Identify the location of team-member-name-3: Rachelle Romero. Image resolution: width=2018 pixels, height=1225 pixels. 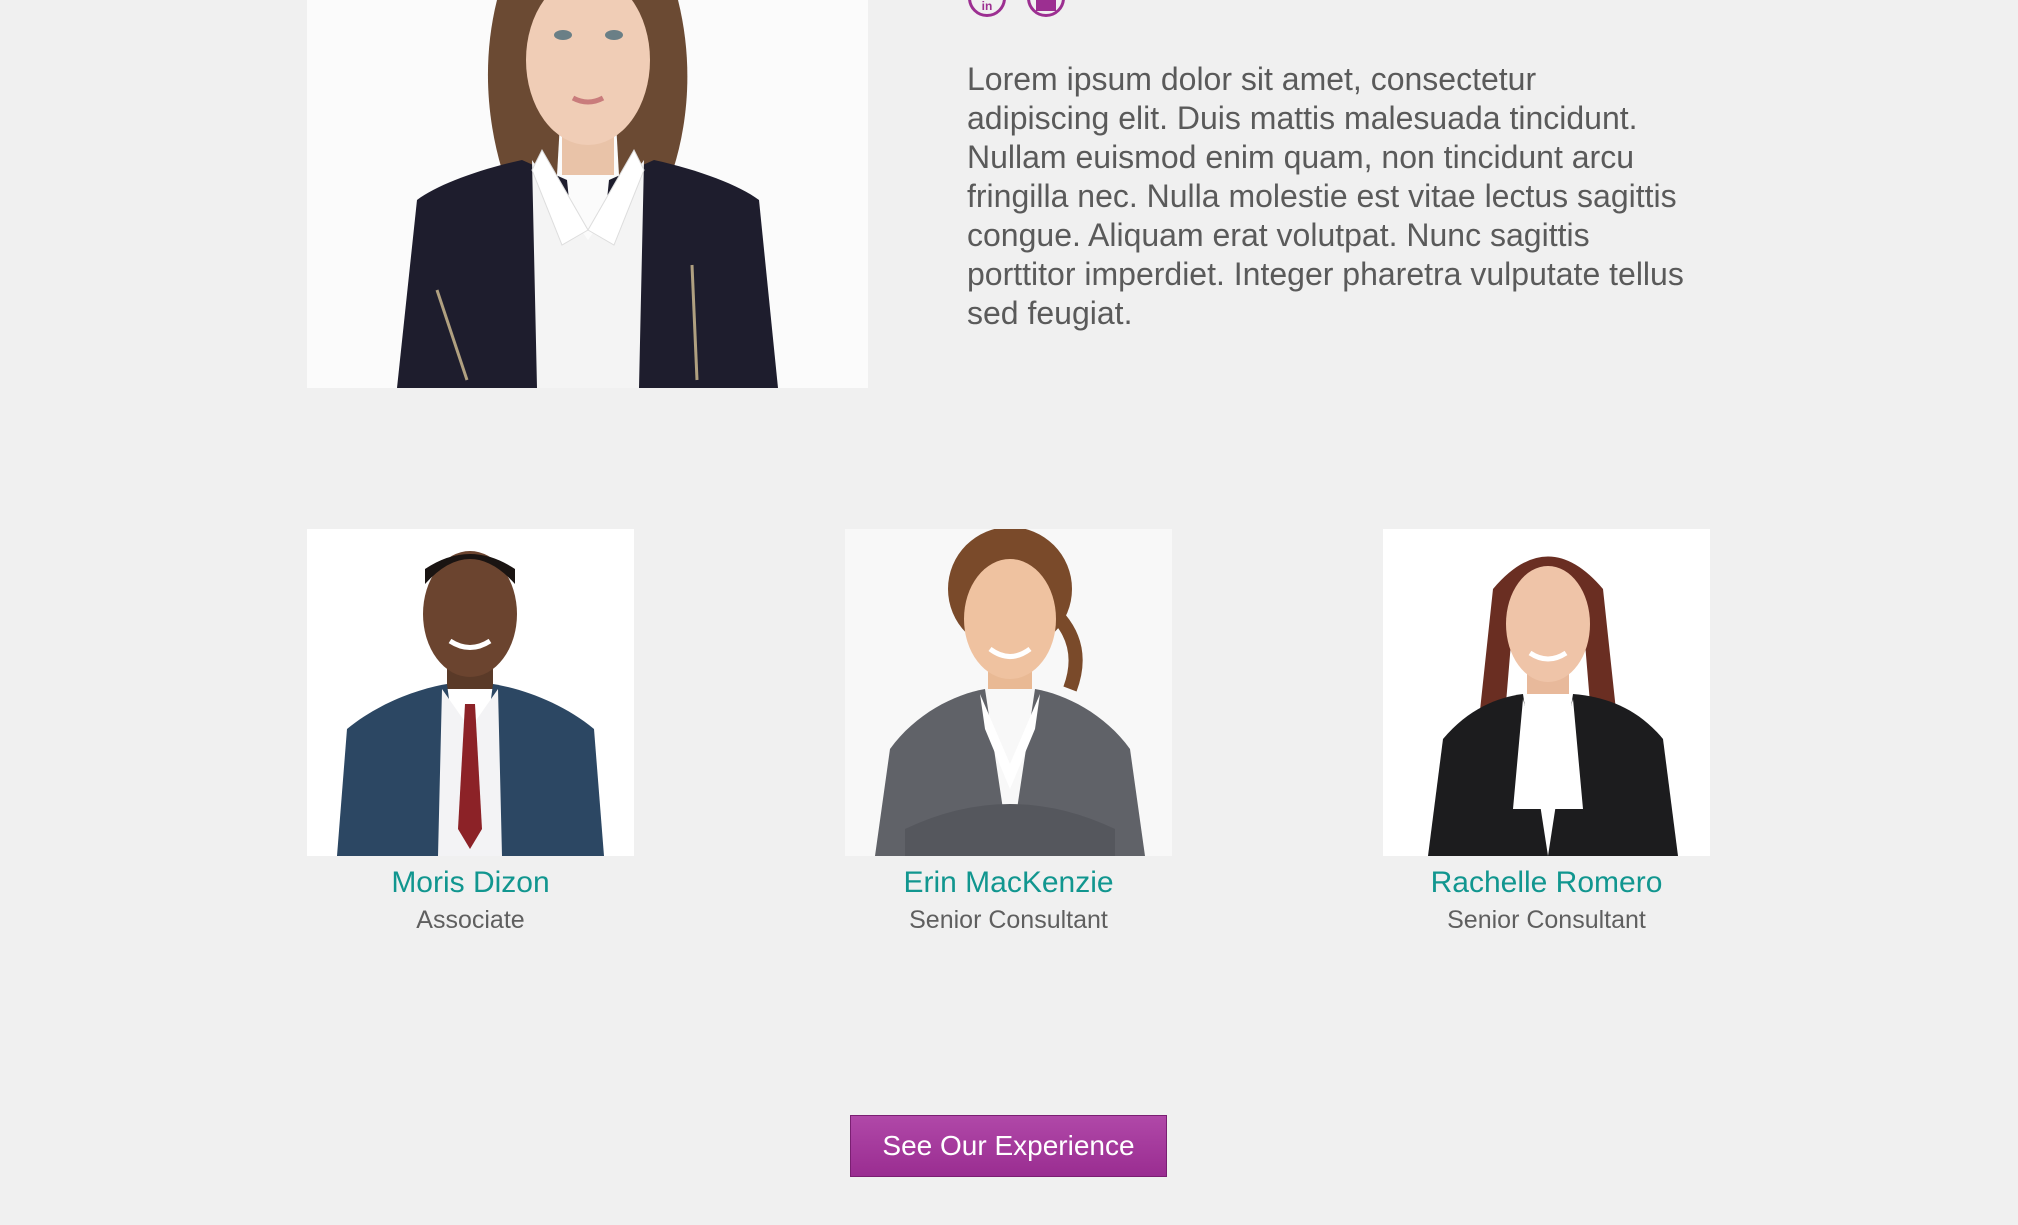
(1546, 883).